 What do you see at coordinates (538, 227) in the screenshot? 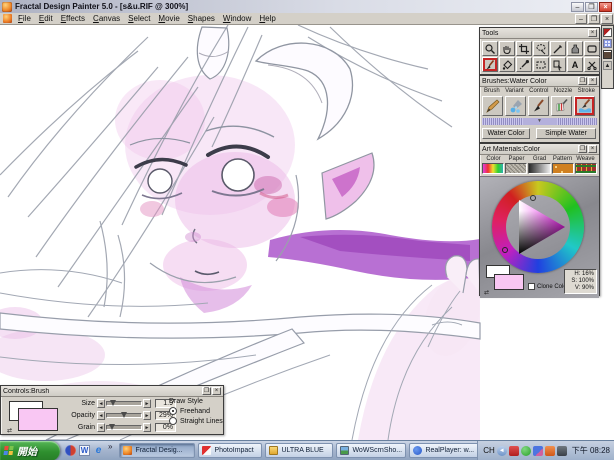
I see `sv-triangle` at bounding box center [538, 227].